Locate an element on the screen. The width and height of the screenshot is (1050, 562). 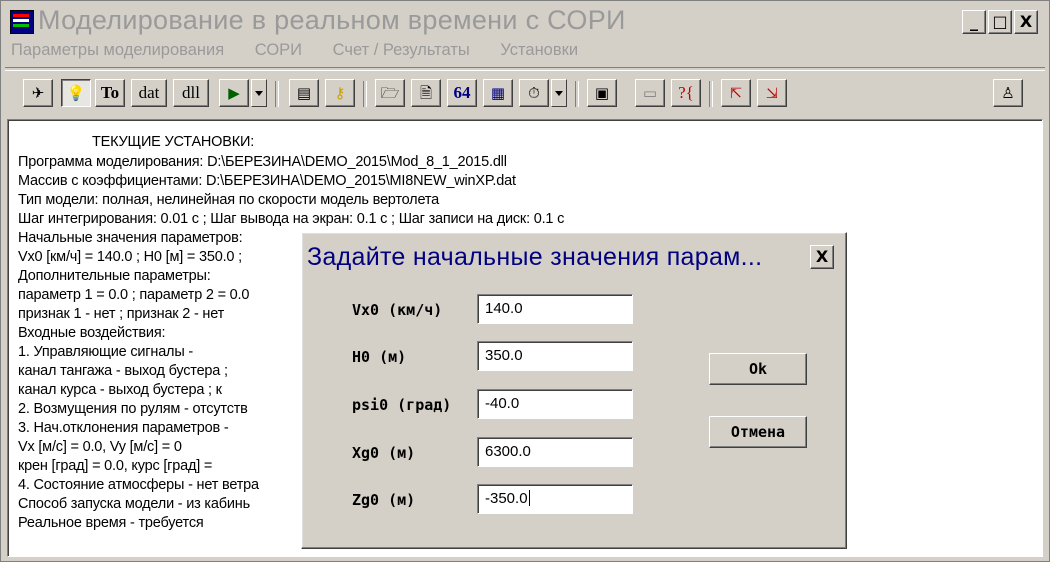
window-title: Моделирование в реальном времени с СОРИ is located at coordinates (332, 20).